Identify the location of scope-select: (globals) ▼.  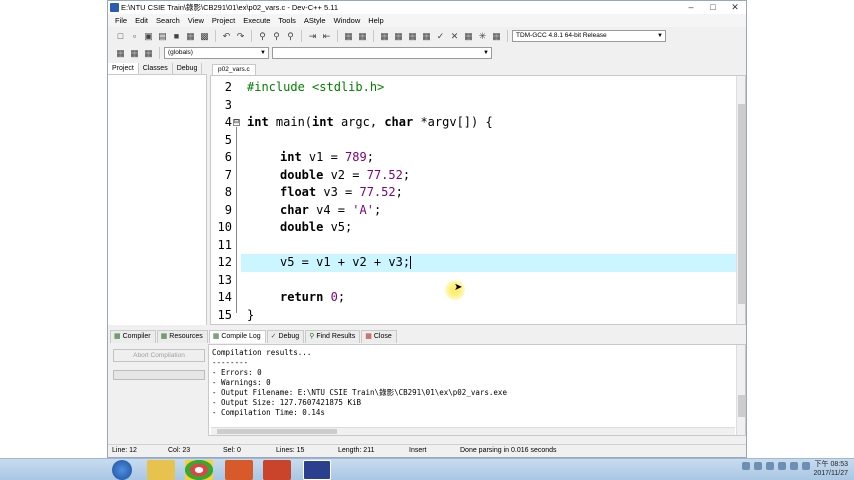
(216, 53).